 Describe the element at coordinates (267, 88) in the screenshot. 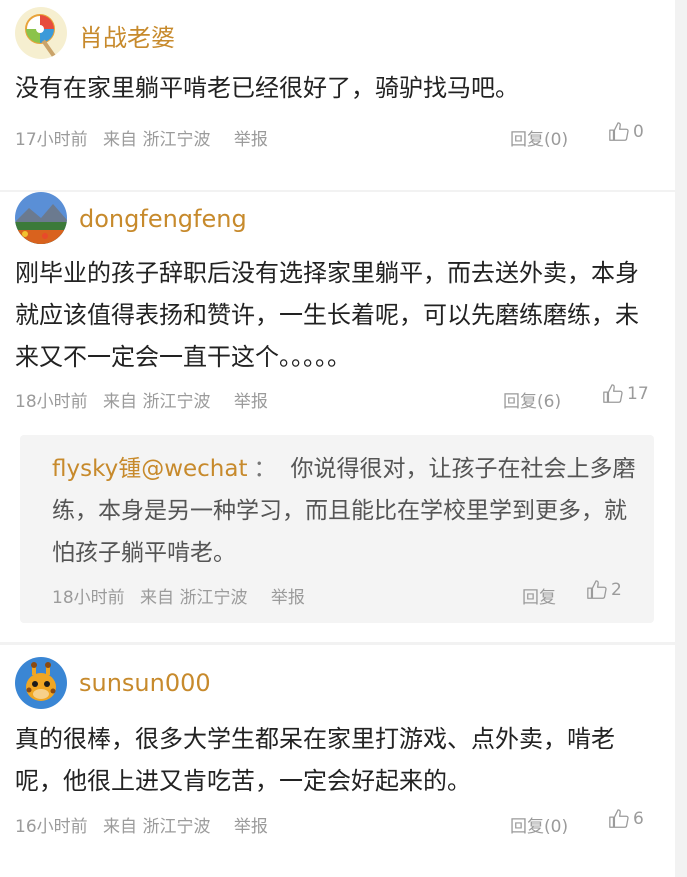

I see `comment-text: 没有在家里躺平啃老已经很好了，骑驴找马吧。` at that location.